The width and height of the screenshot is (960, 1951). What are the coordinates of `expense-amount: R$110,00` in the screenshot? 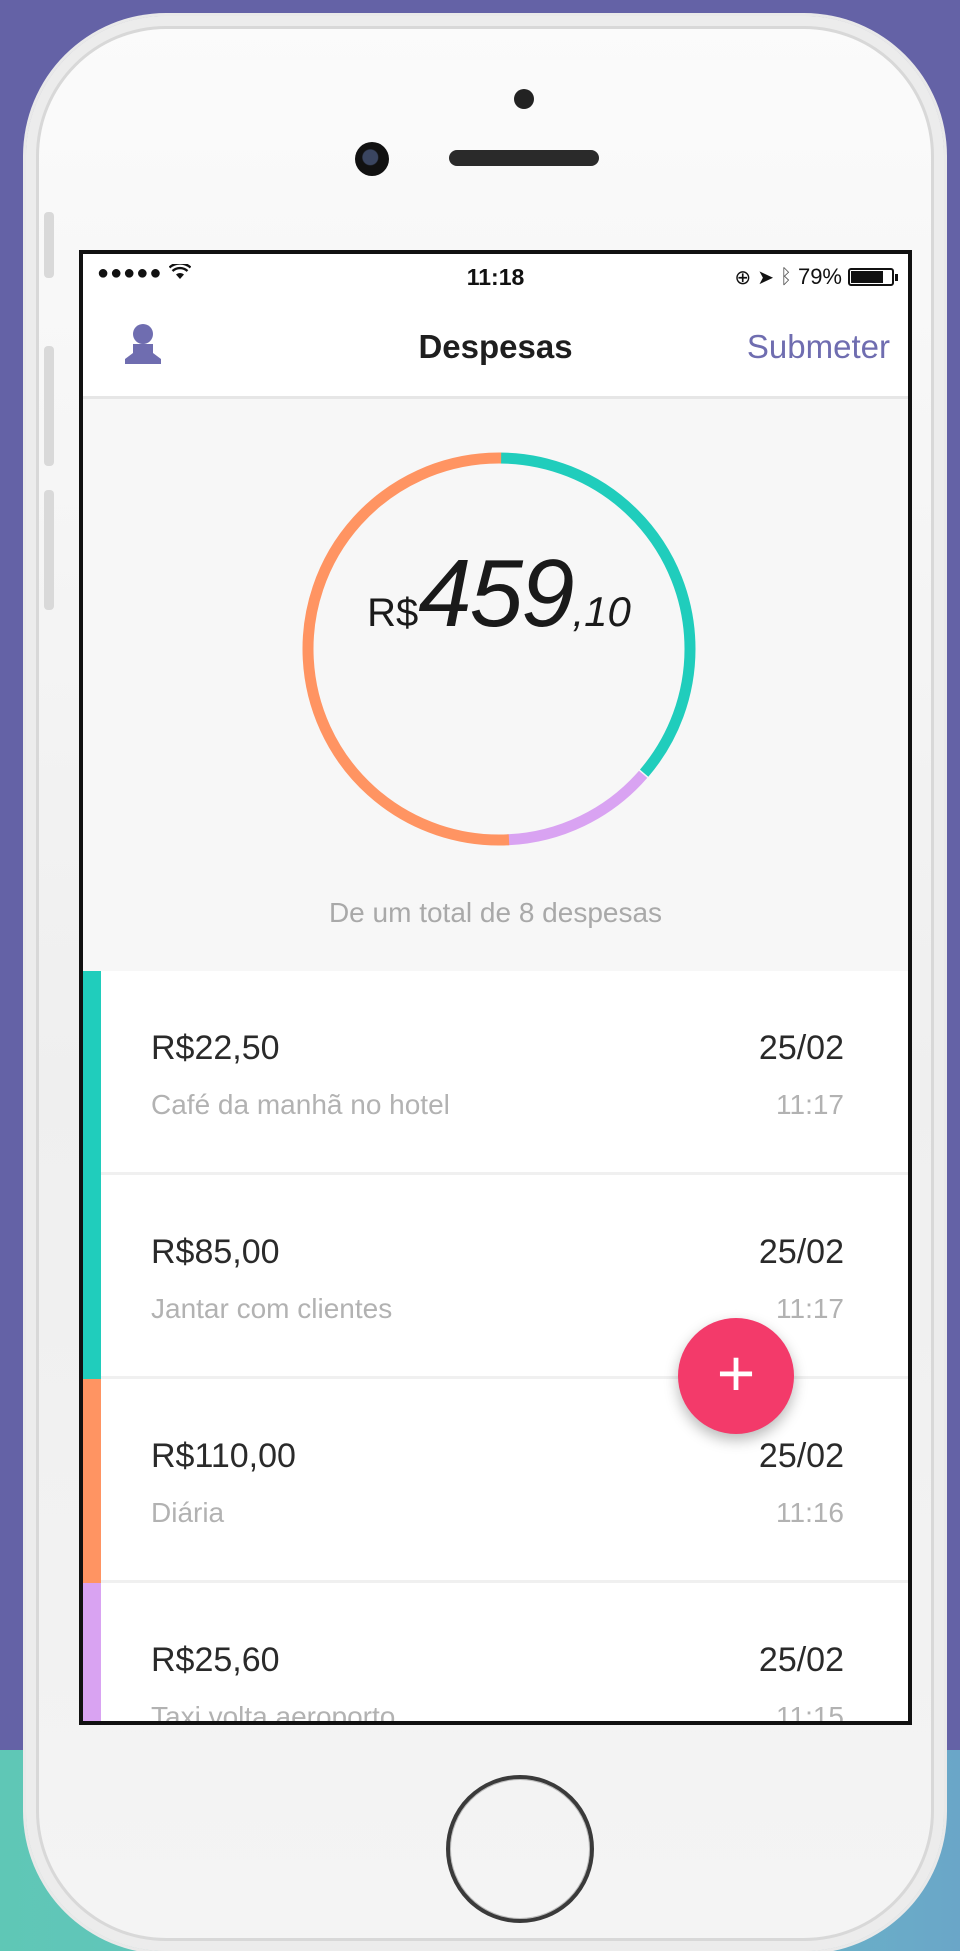 It's located at (223, 1456).